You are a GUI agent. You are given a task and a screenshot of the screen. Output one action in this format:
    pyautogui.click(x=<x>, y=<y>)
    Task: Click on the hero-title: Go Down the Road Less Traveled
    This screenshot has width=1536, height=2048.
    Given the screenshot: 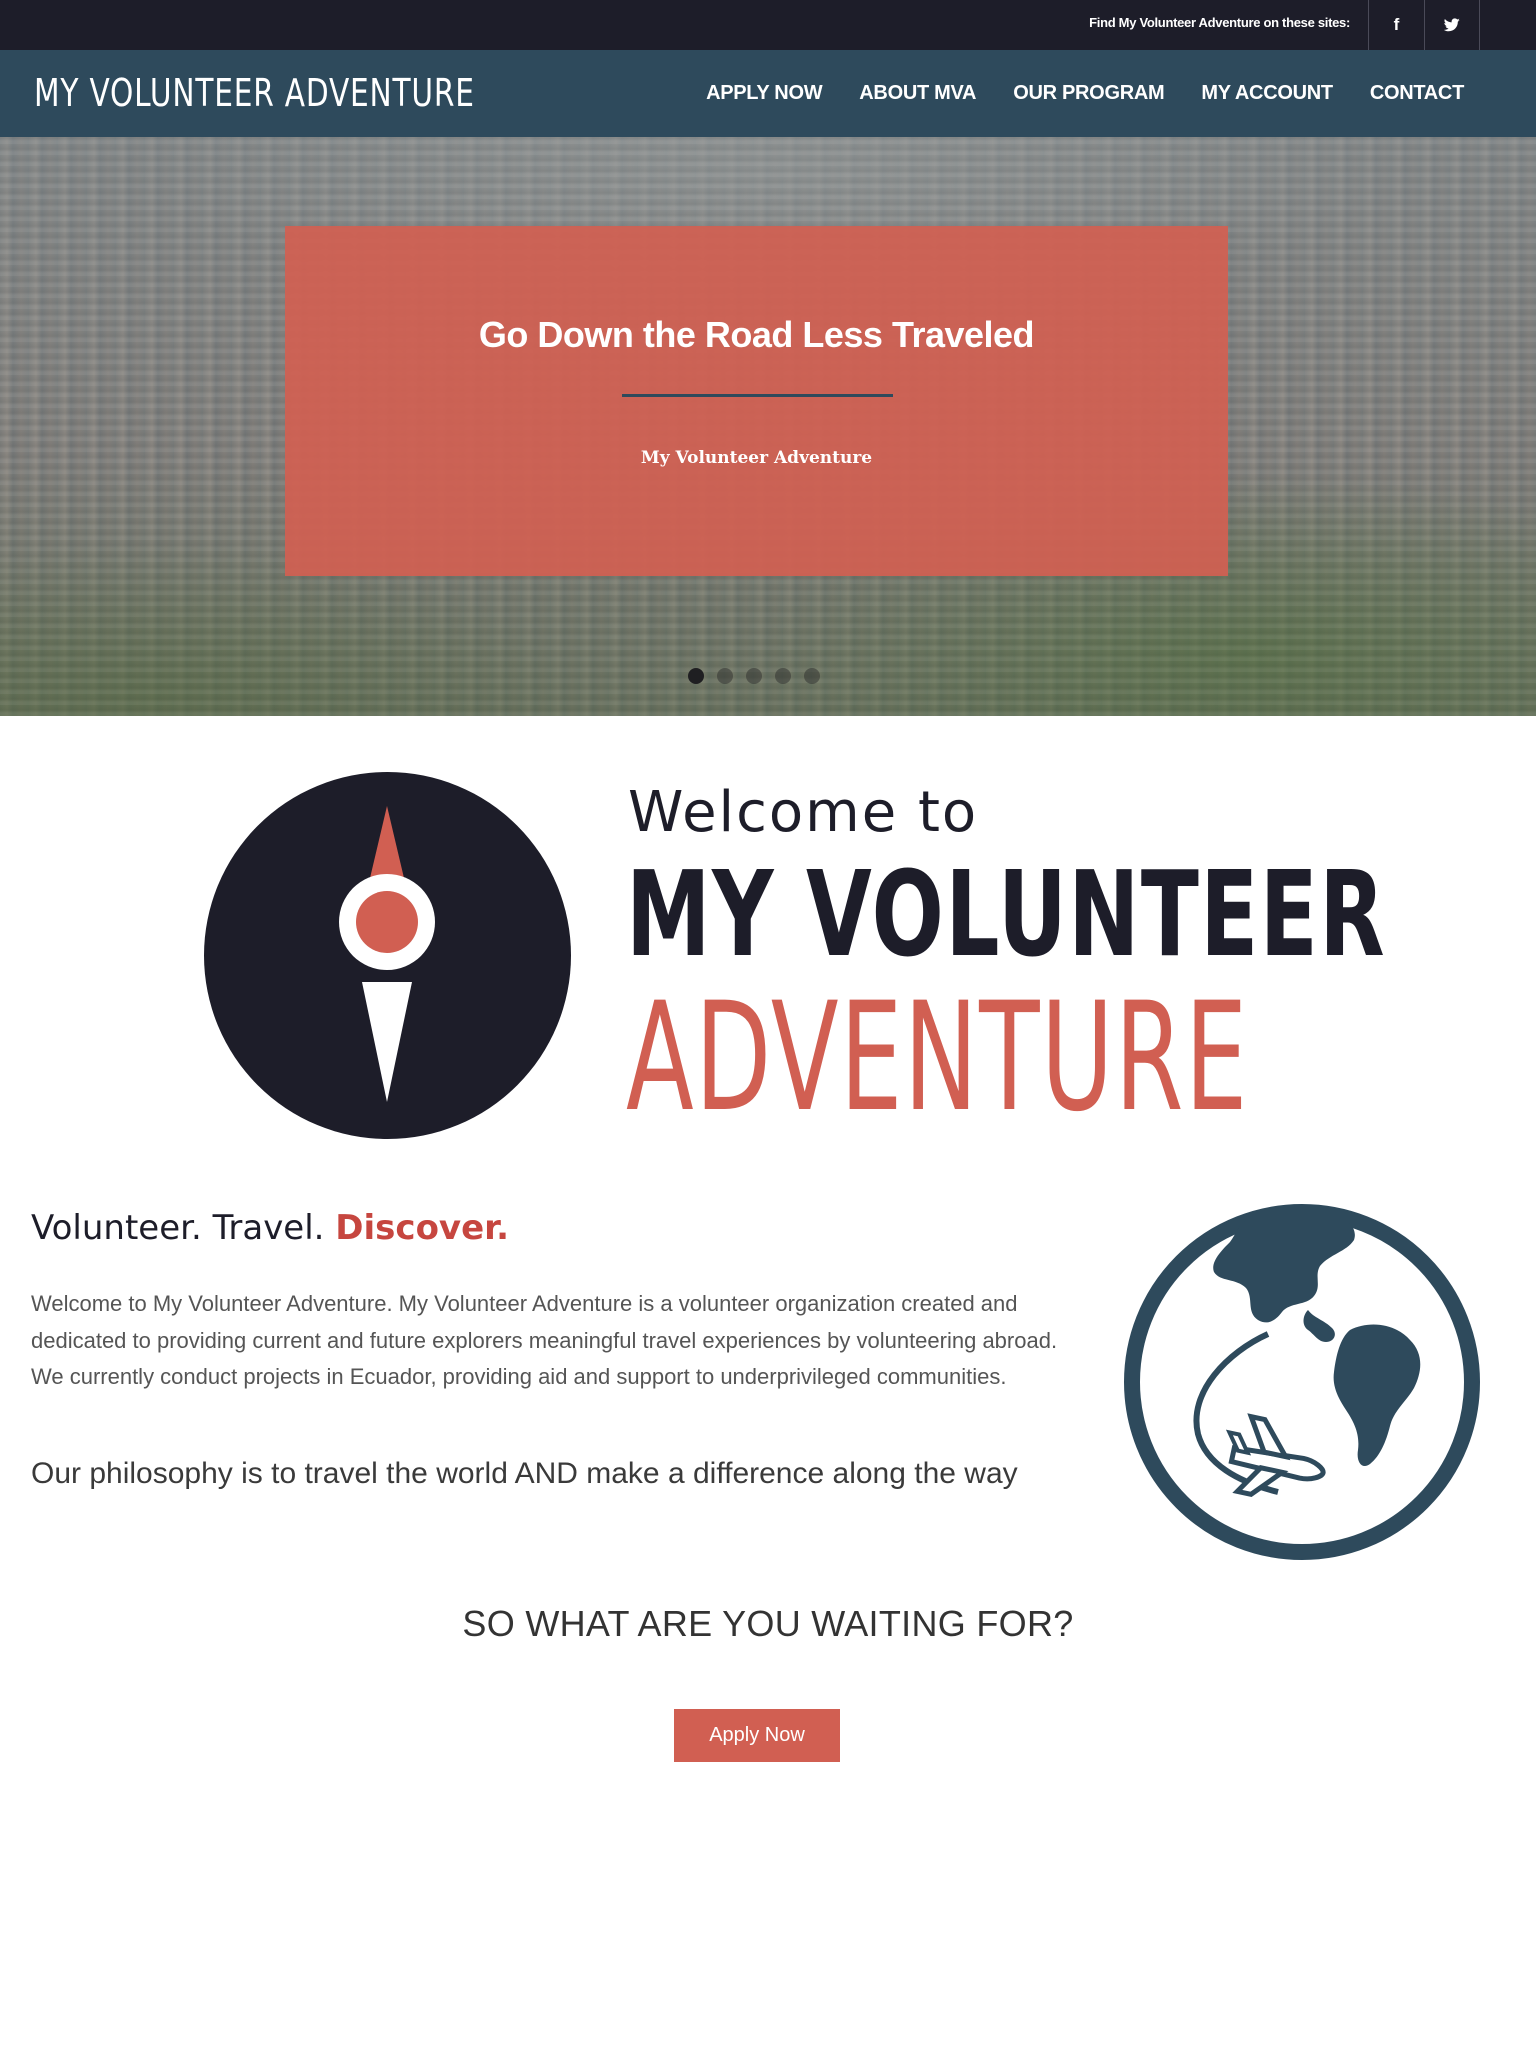 What is the action you would take?
    pyautogui.click(x=756, y=334)
    